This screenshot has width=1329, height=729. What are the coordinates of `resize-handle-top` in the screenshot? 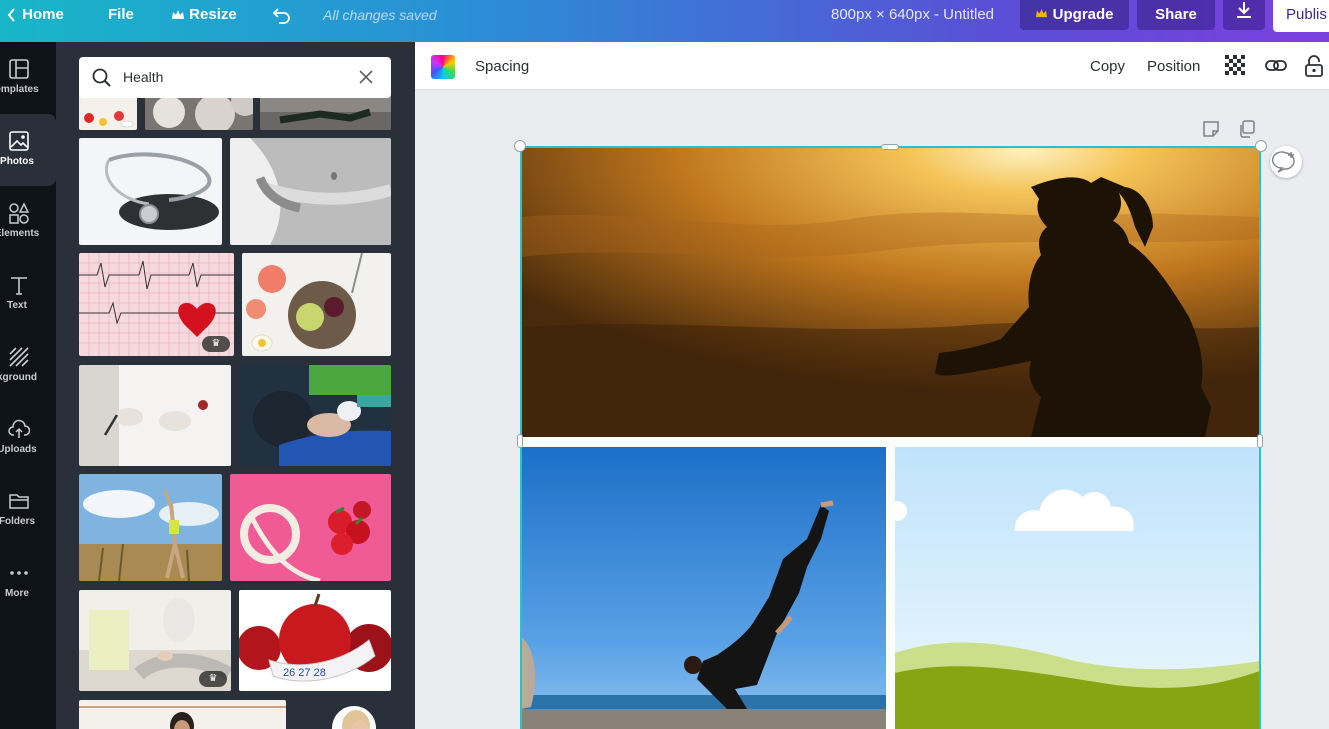 It's located at (890, 147).